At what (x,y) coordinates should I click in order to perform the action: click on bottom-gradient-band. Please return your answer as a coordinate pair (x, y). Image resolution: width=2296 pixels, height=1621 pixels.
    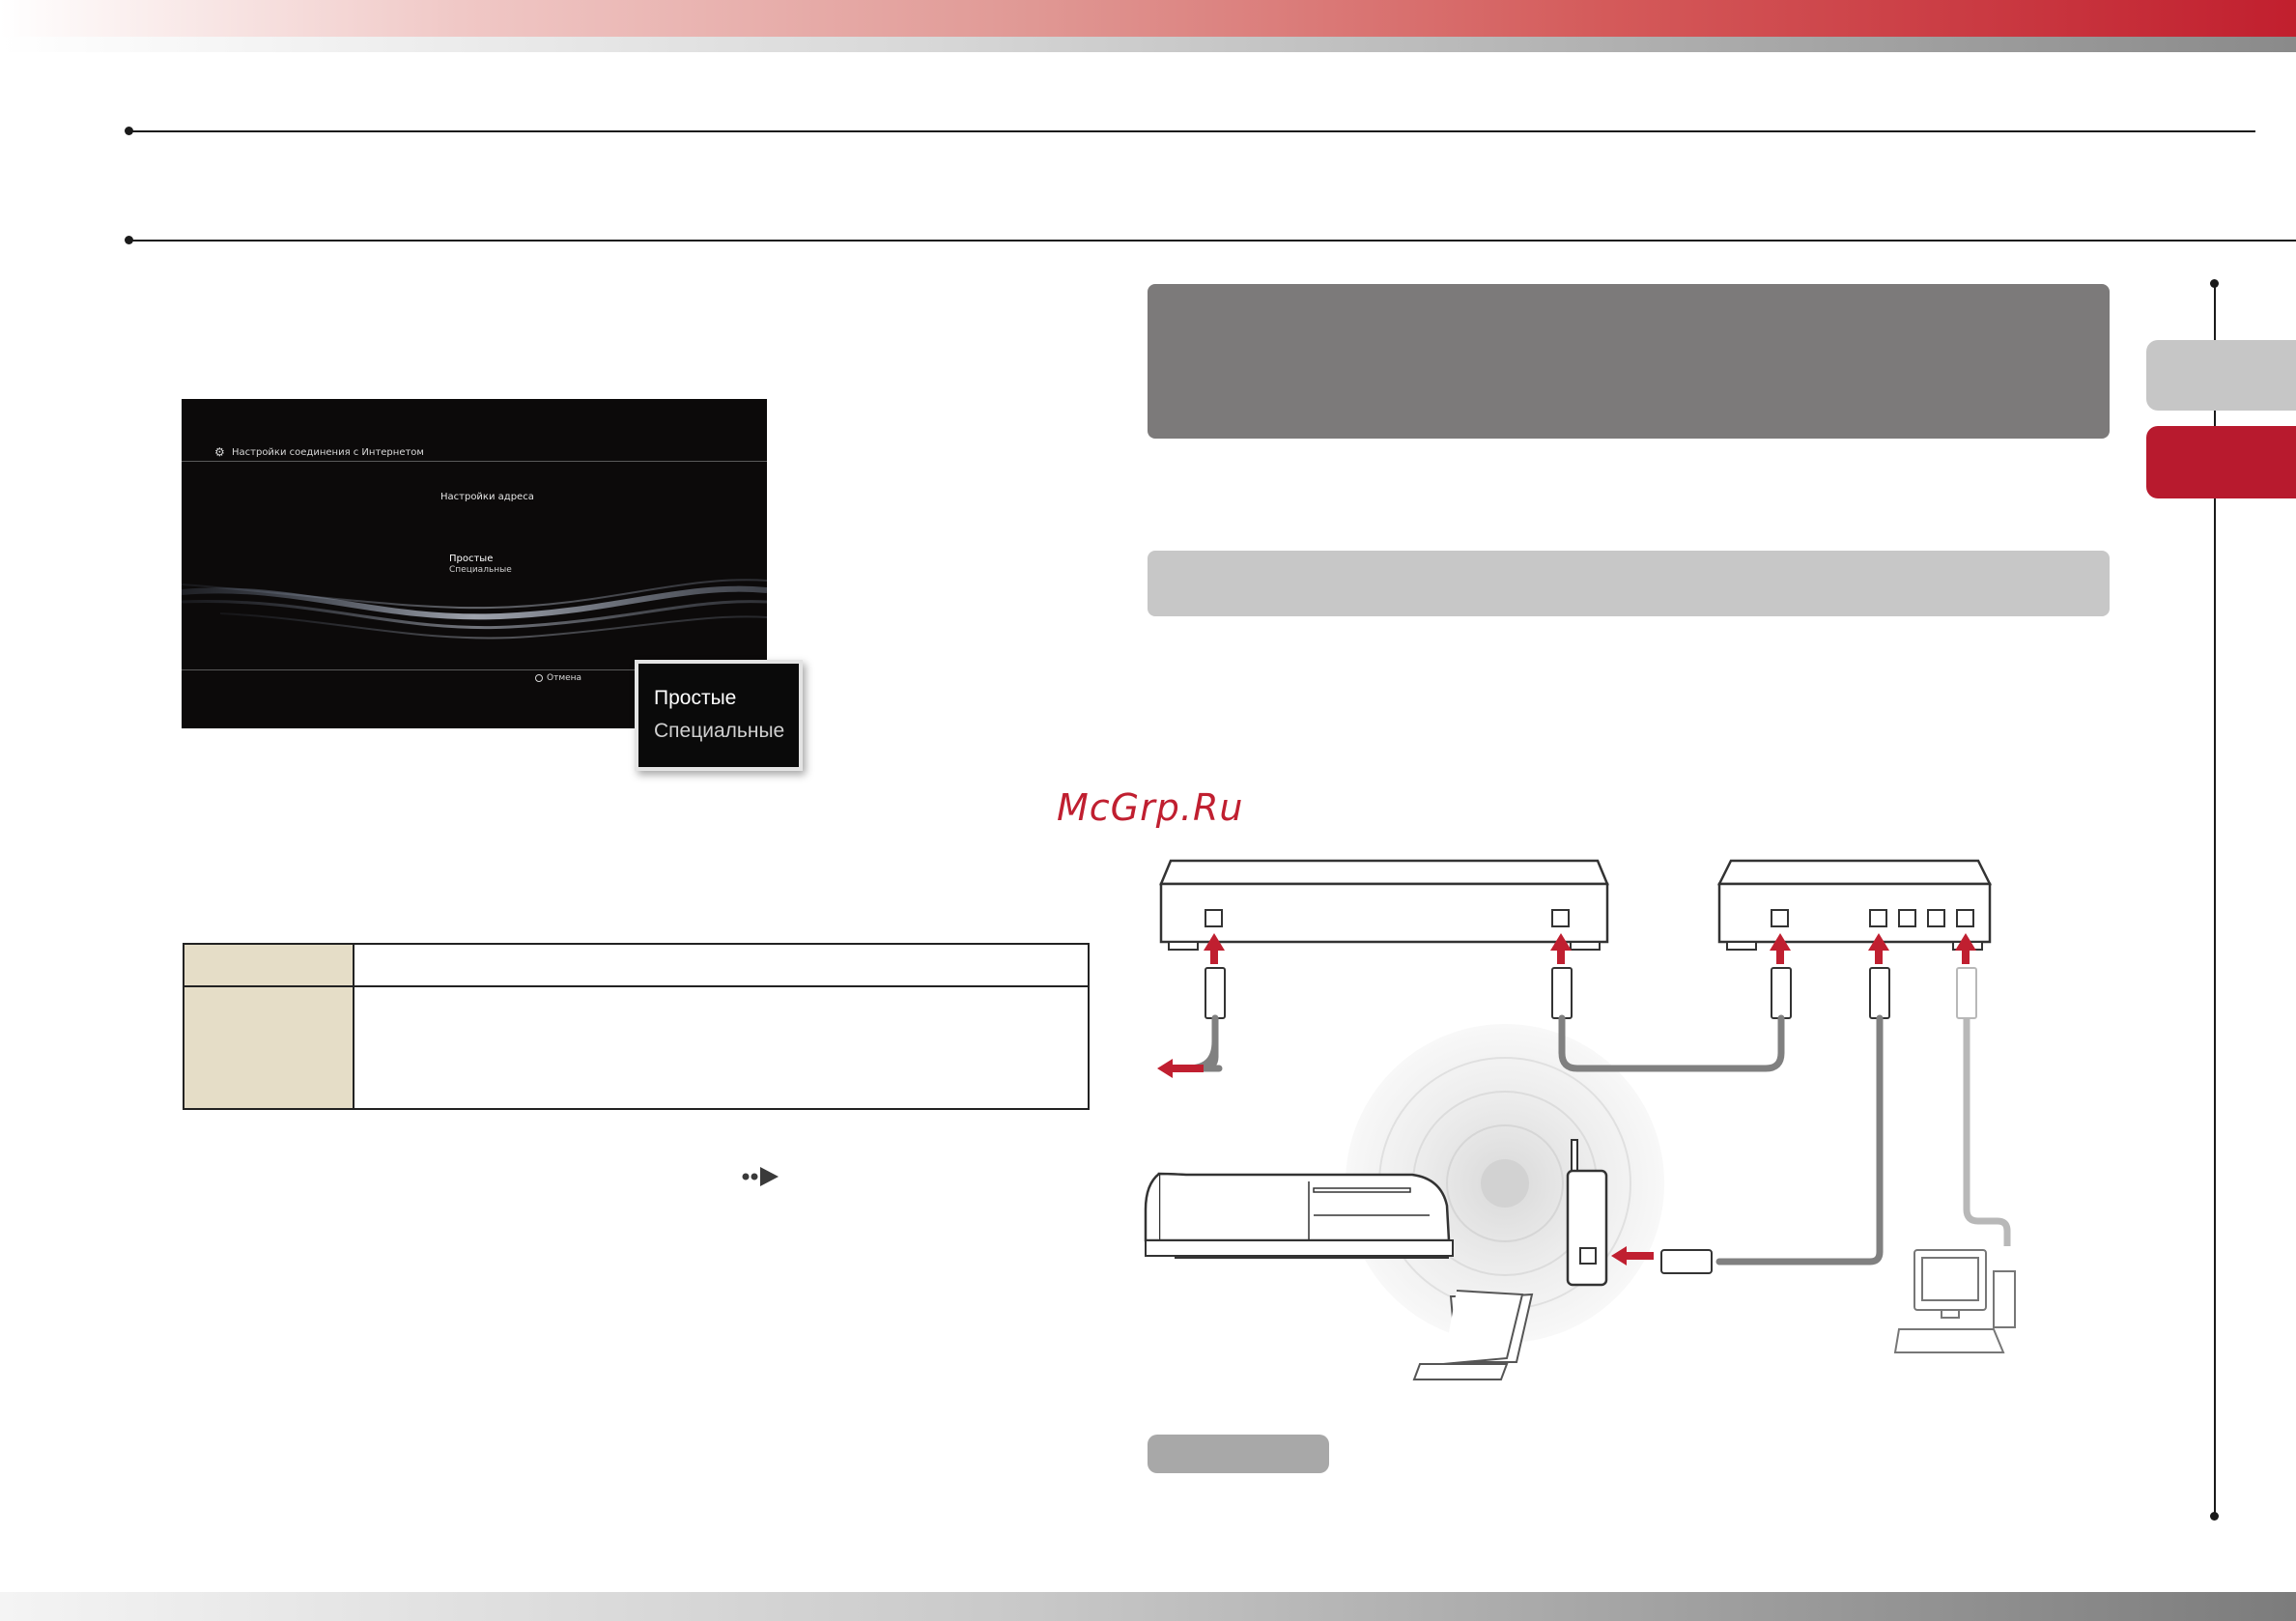
    Looking at the image, I should click on (1148, 1606).